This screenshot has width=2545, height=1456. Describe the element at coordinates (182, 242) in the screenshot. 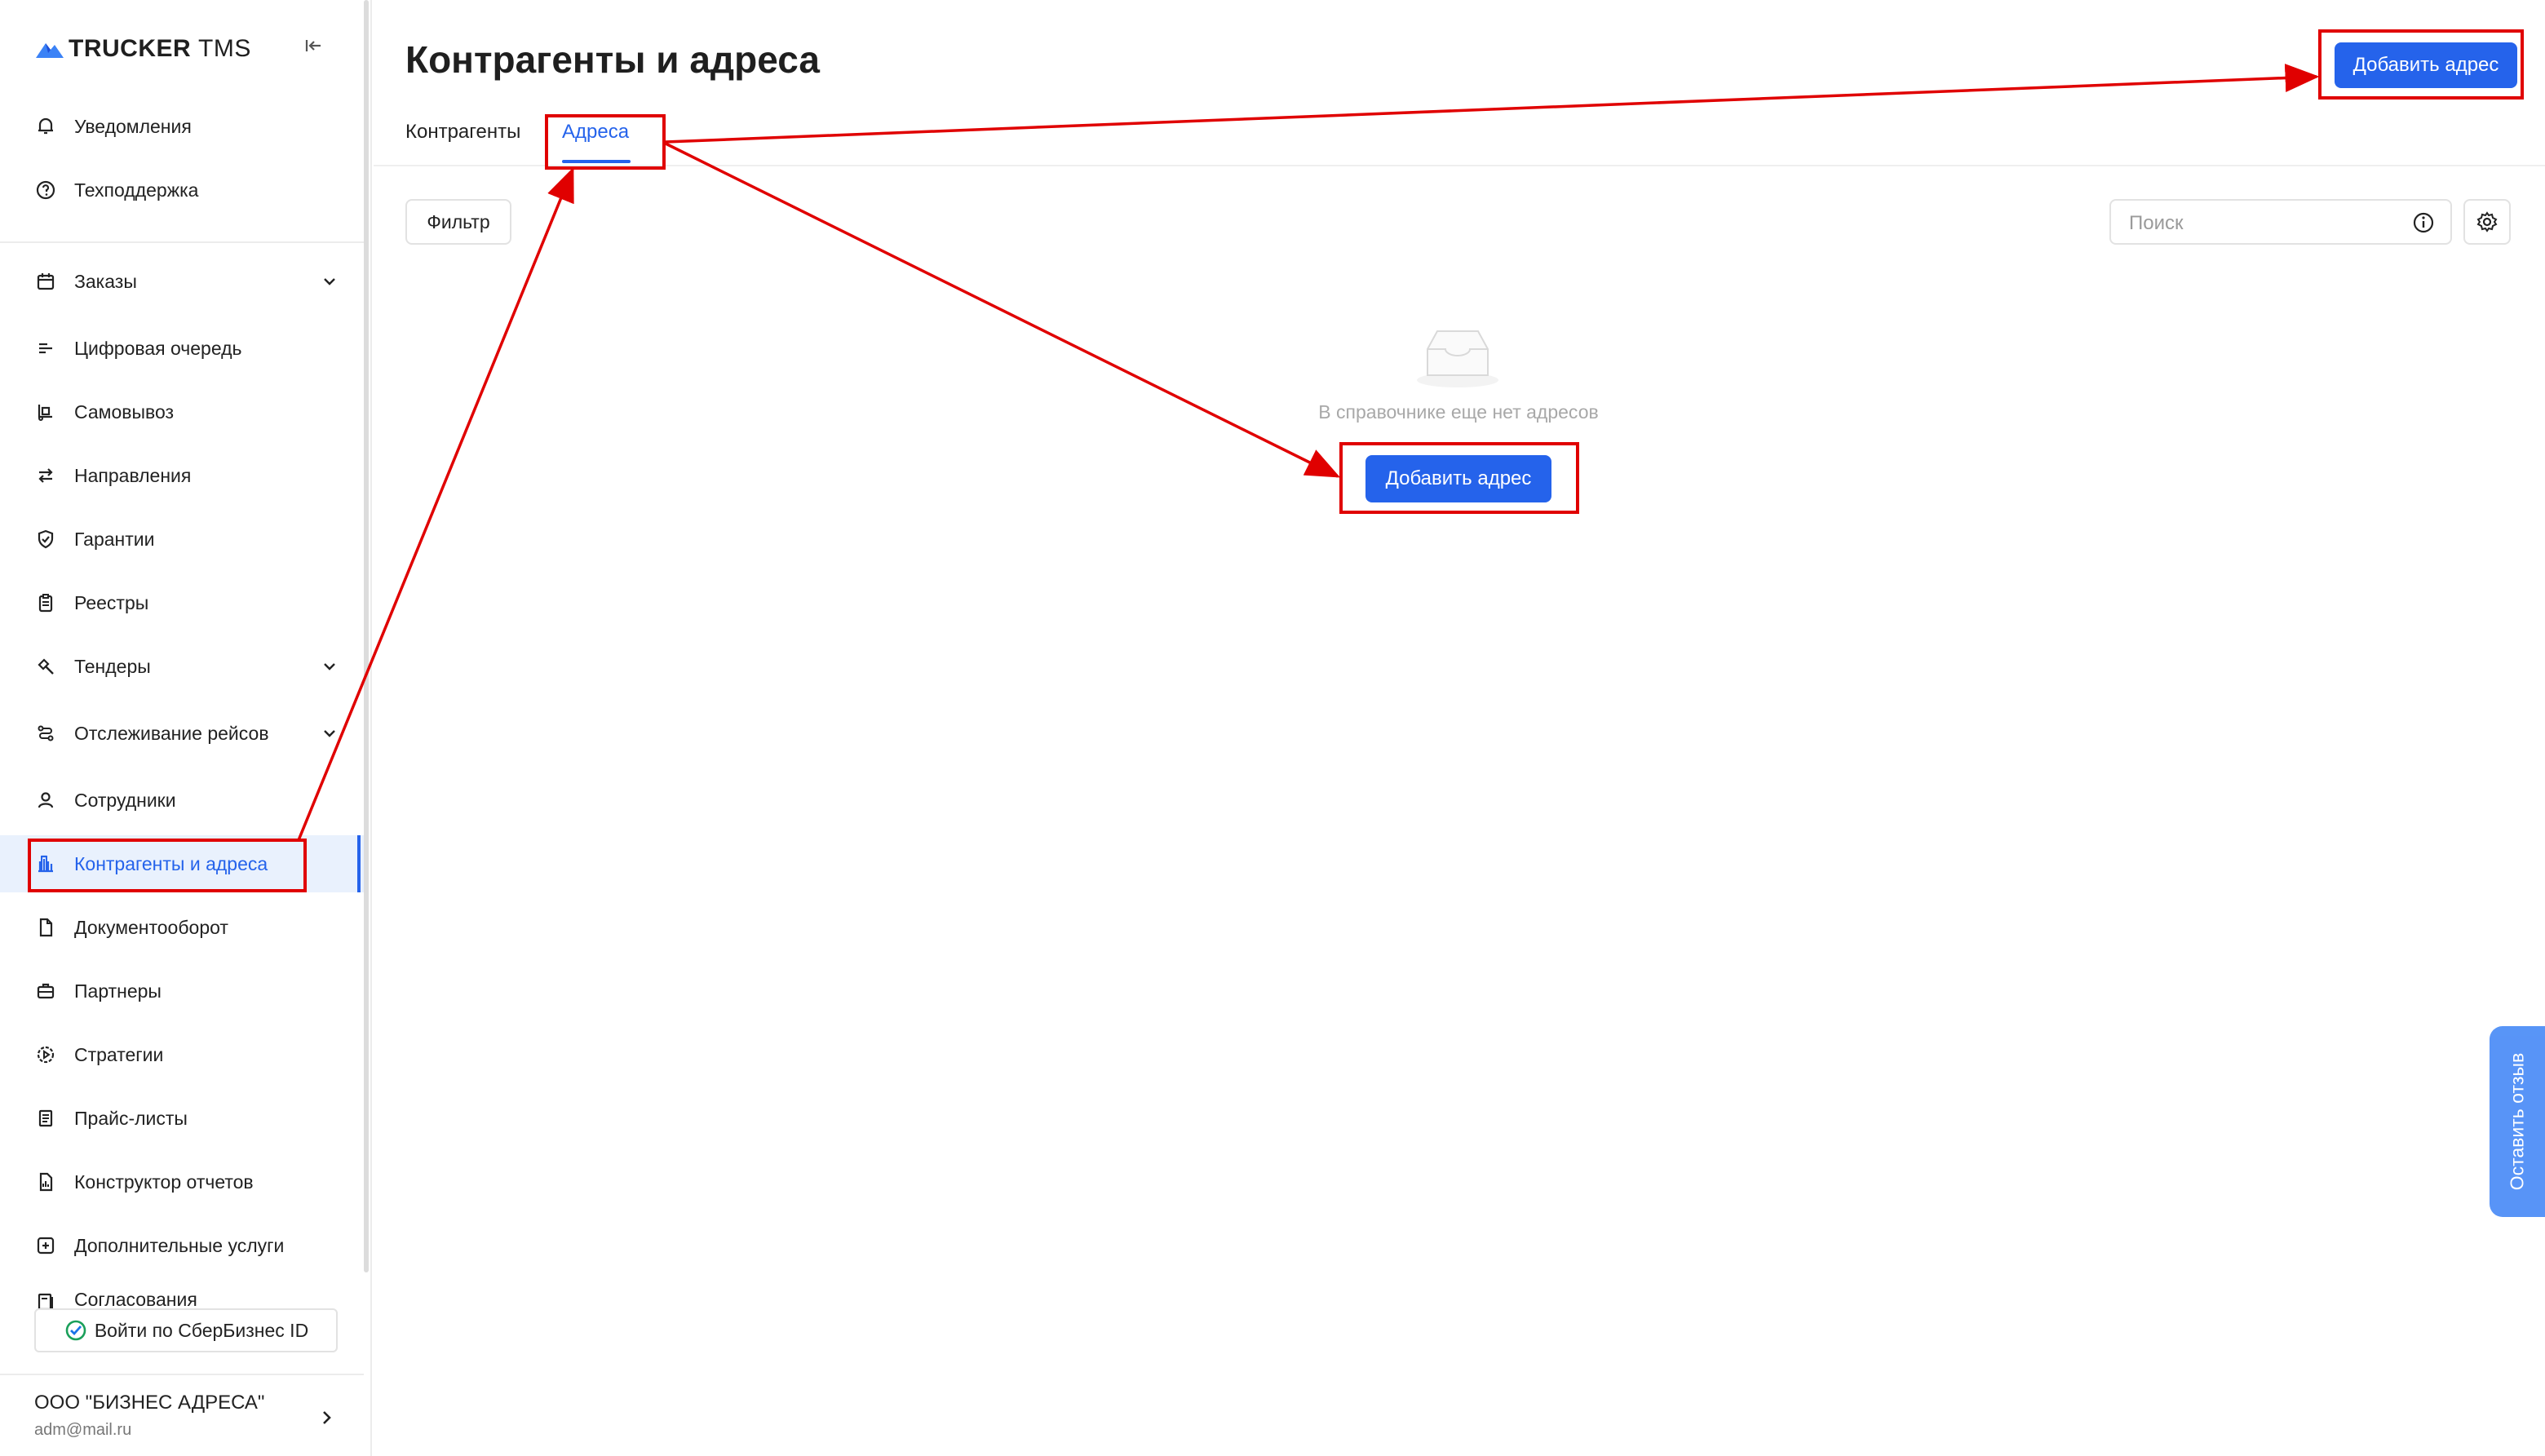

I see `sidebar-divider` at that location.